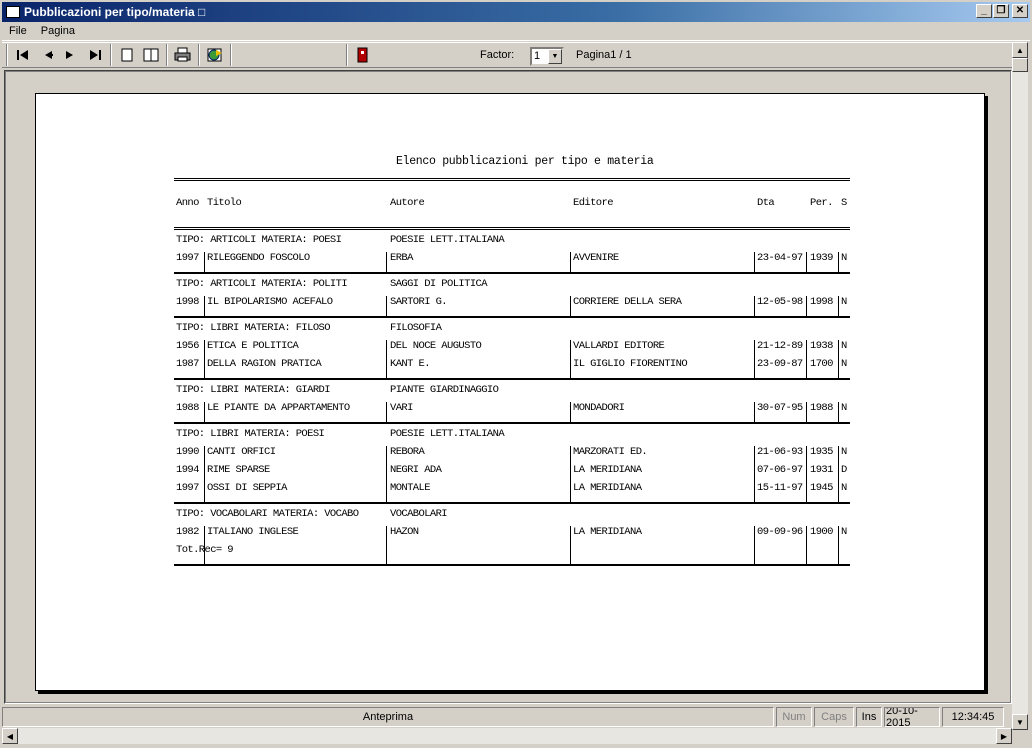 The width and height of the screenshot is (1032, 748). Describe the element at coordinates (23, 55) in the screenshot. I see `first-page-icon` at that location.